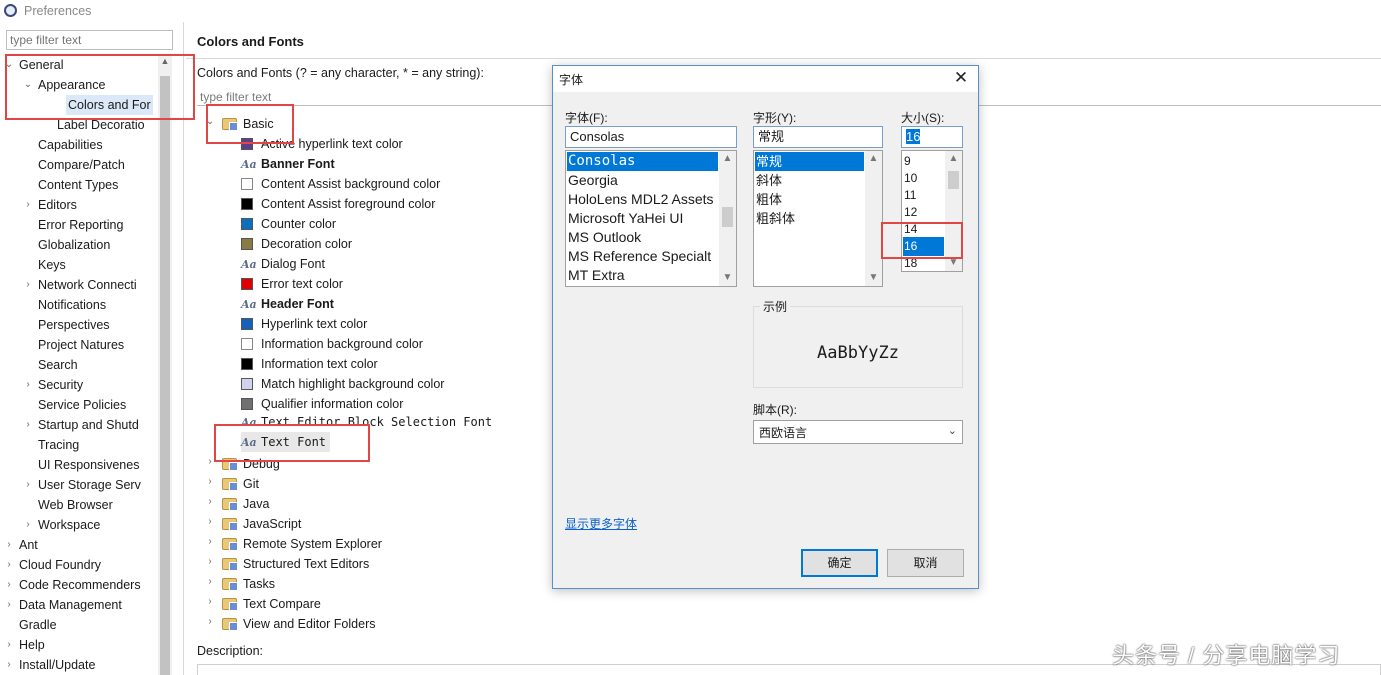 The width and height of the screenshot is (1381, 675). What do you see at coordinates (304, 324) in the screenshot?
I see `color-font-item-hyperlink-text-color: Hyperlink text color` at bounding box center [304, 324].